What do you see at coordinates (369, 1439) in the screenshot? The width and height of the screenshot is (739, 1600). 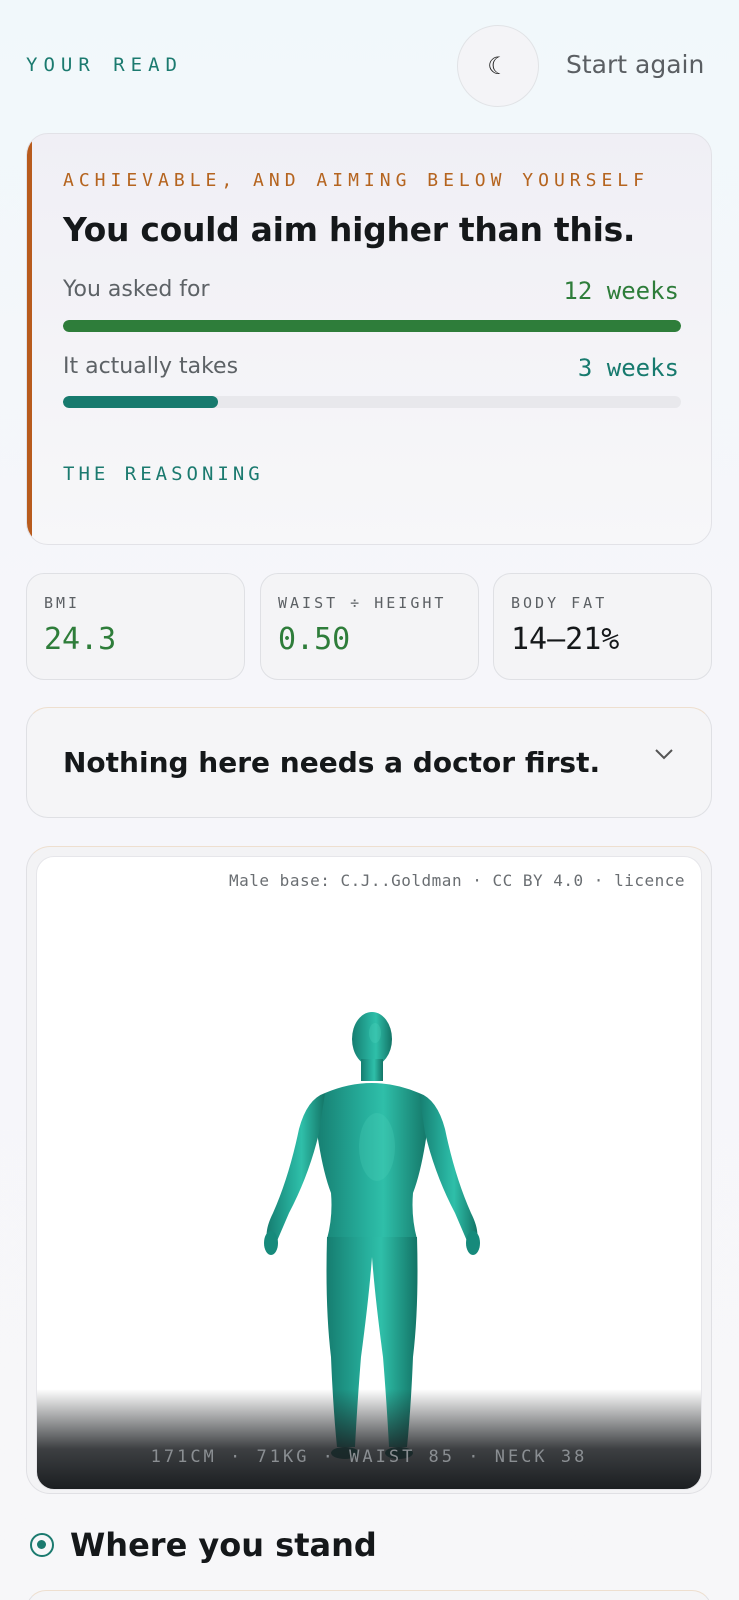 I see `viewer-shade` at bounding box center [369, 1439].